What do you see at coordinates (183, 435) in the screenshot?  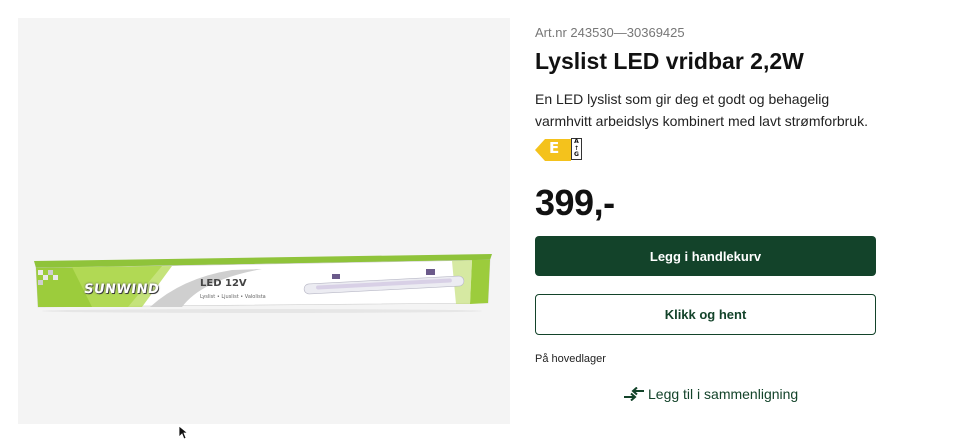 I see `mouse-cursor-icon` at bounding box center [183, 435].